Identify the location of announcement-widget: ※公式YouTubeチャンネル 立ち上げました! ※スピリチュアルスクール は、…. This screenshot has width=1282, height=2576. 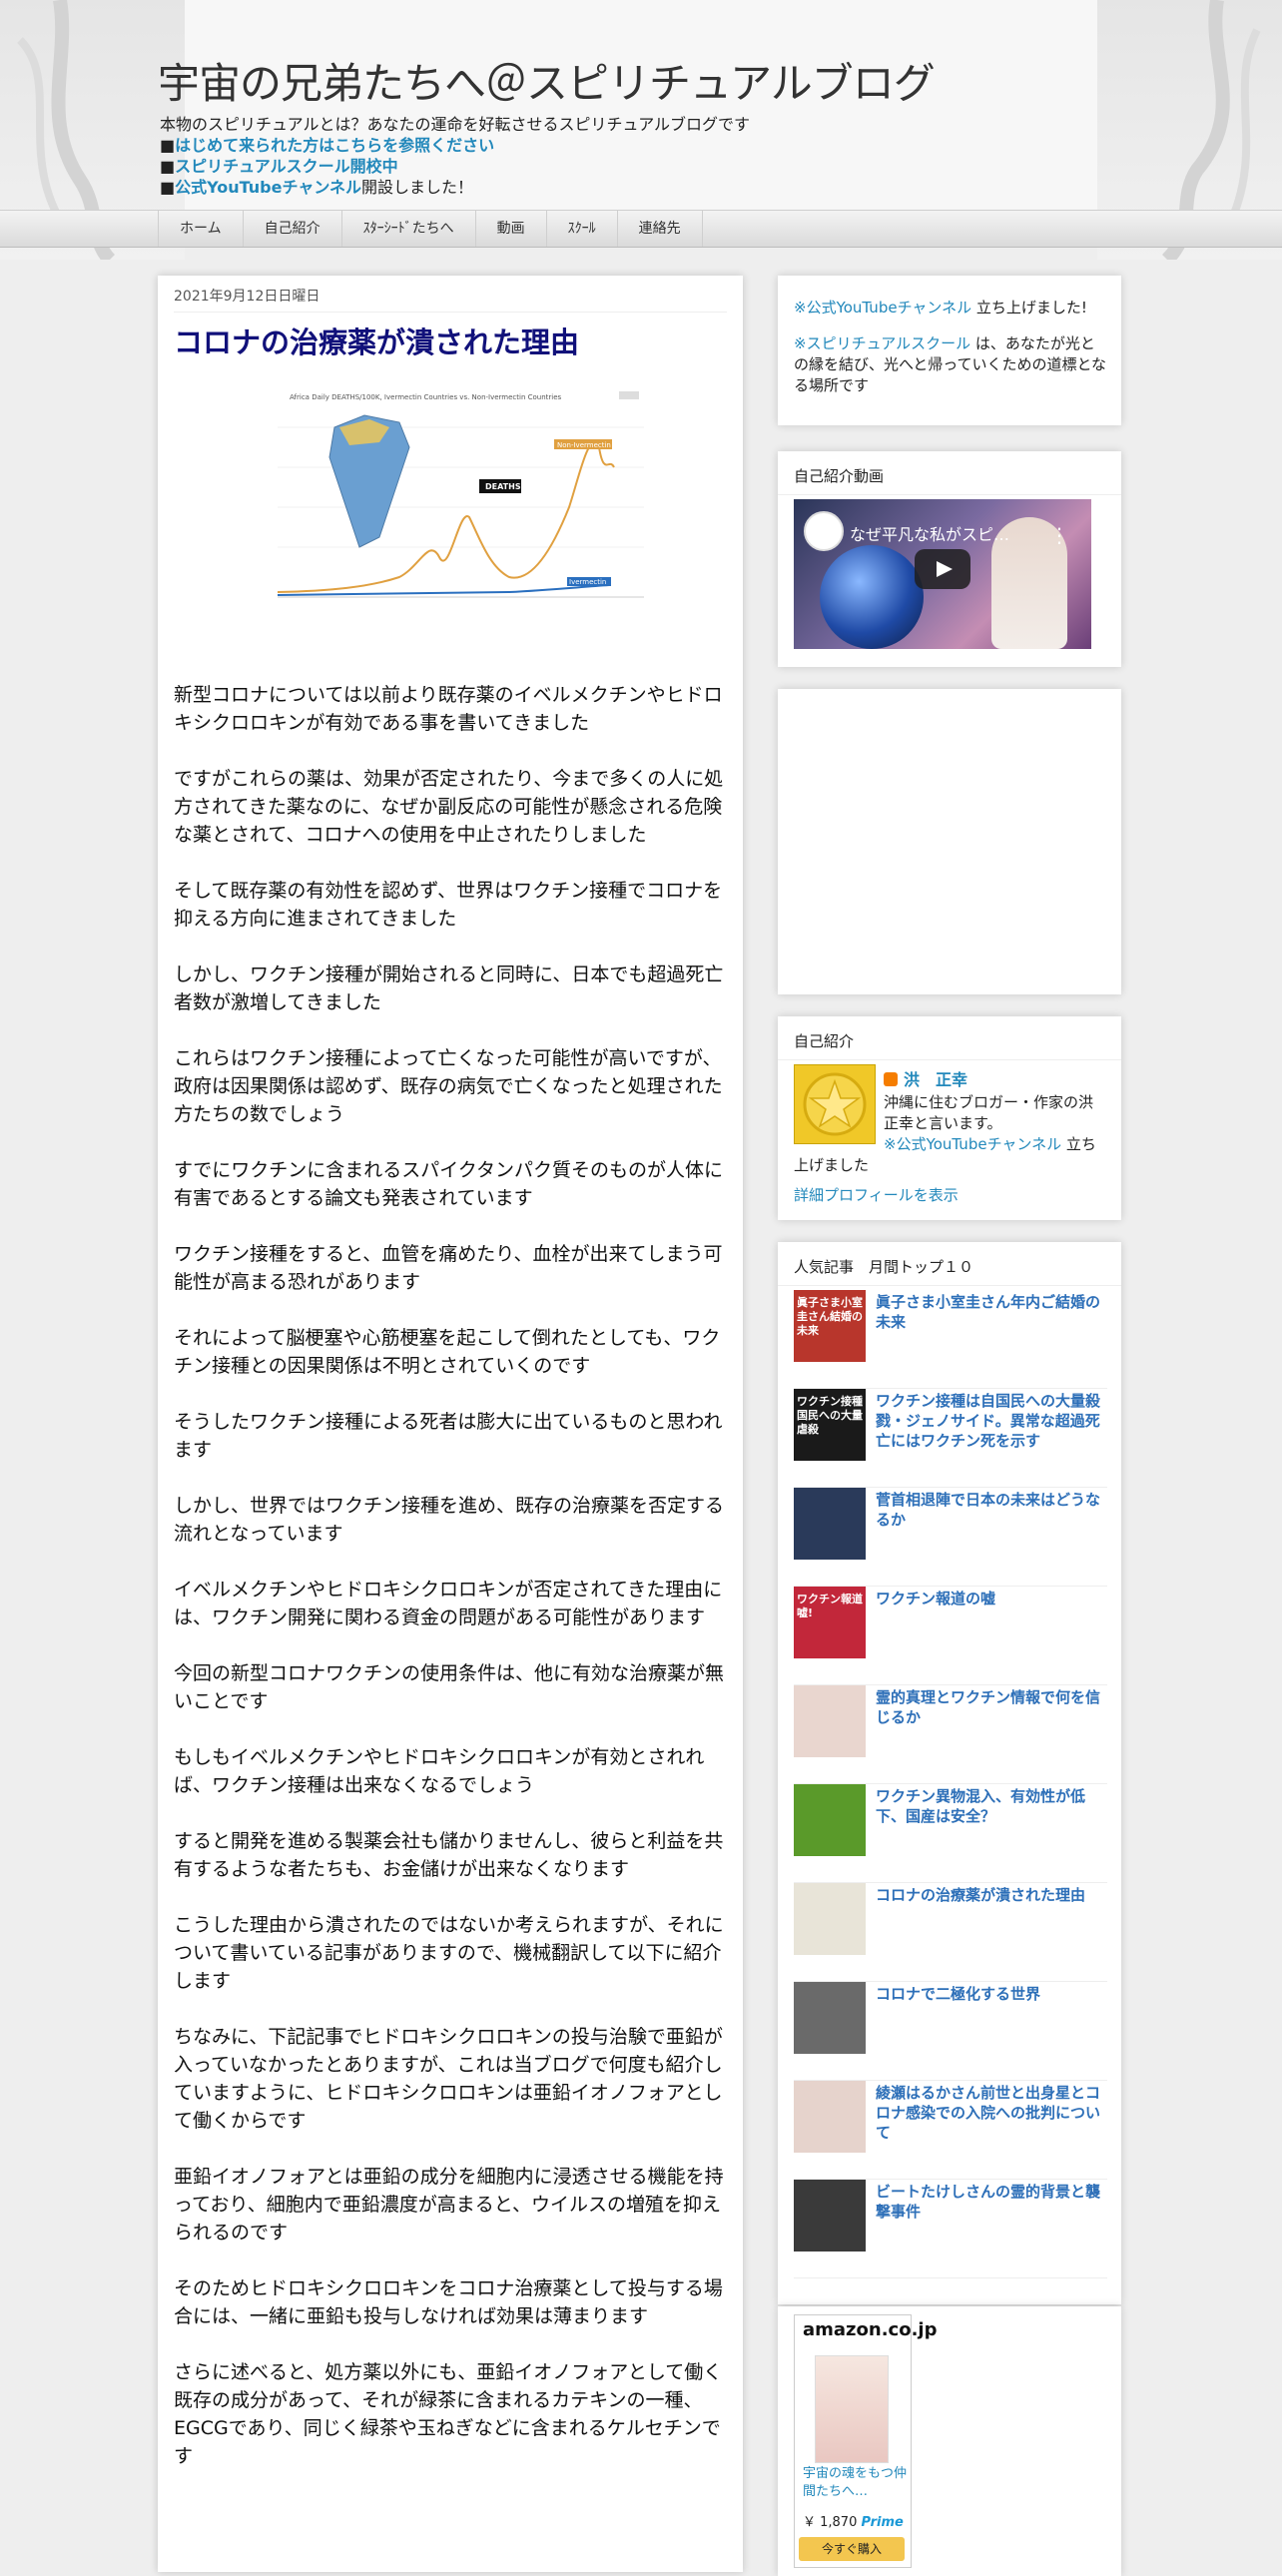
(949, 350).